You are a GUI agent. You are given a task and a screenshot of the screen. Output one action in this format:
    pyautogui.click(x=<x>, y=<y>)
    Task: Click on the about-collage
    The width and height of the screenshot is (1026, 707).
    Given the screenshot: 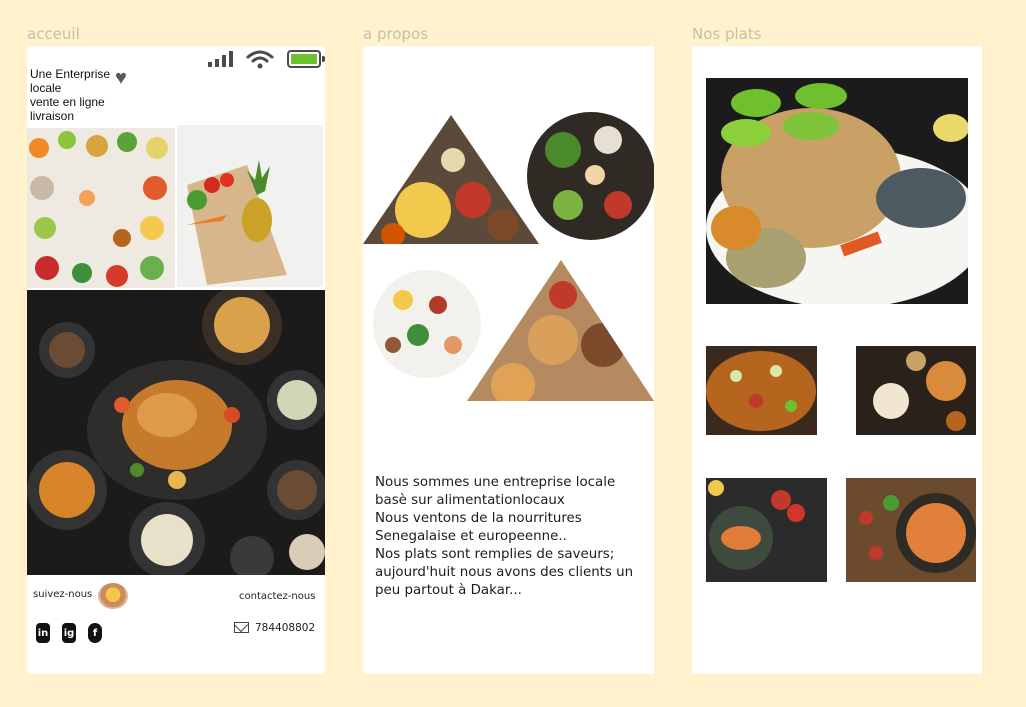 What is the action you would take?
    pyautogui.click(x=508, y=256)
    